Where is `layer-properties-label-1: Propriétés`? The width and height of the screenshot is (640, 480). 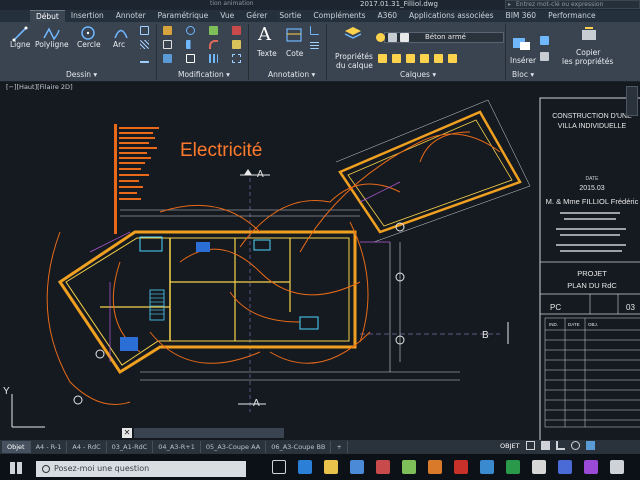 layer-properties-label-1: Propriétés is located at coordinates (354, 56).